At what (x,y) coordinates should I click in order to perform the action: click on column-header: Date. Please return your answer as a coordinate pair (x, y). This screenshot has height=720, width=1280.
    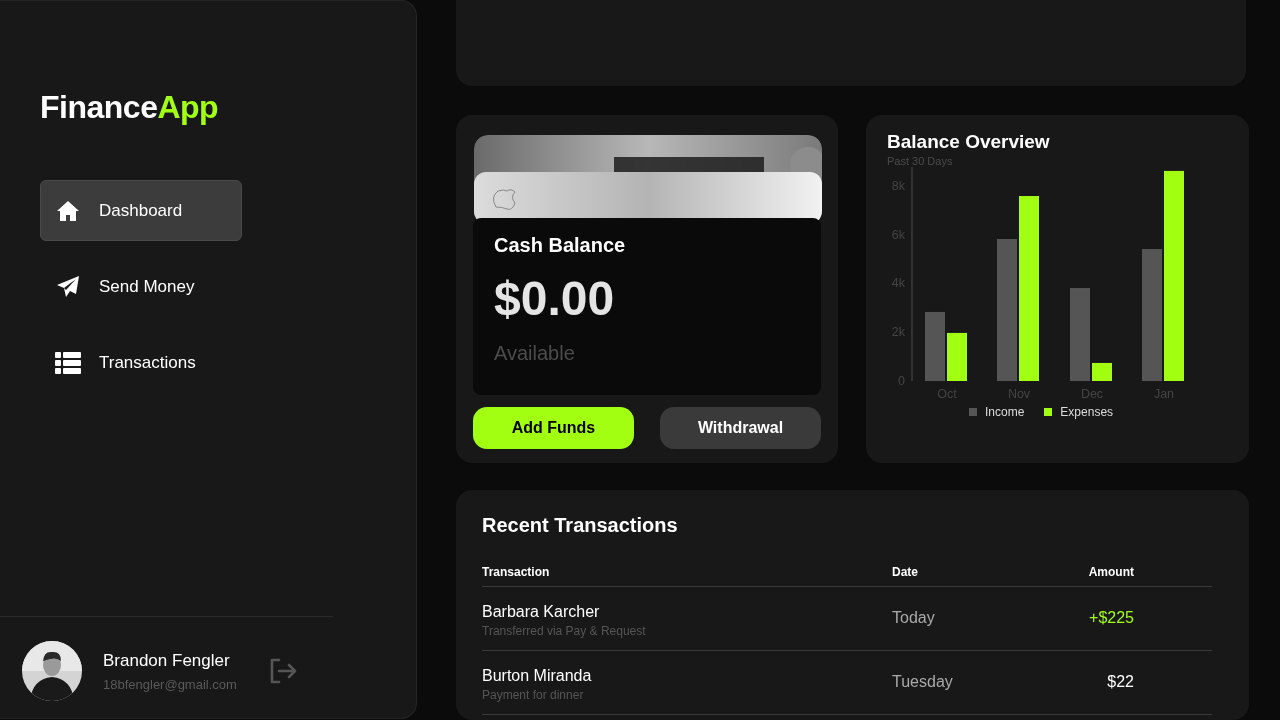
    Looking at the image, I should click on (905, 571).